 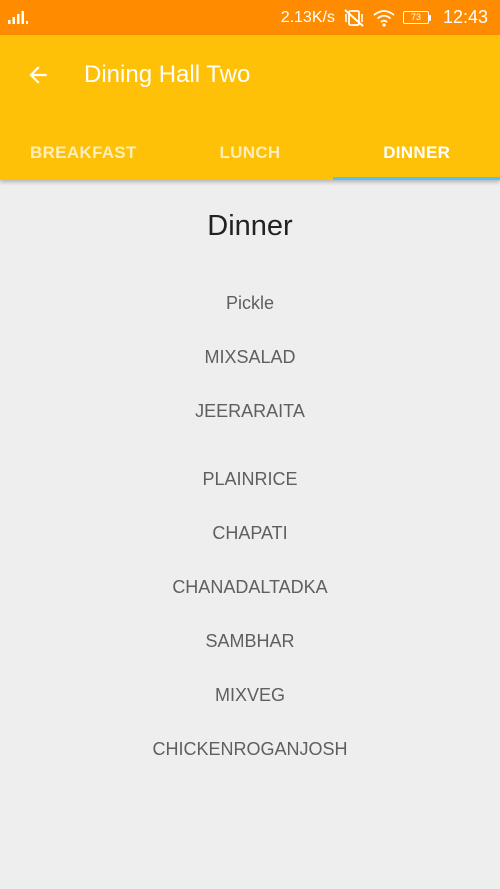 What do you see at coordinates (416, 178) in the screenshot?
I see `tab-indicator` at bounding box center [416, 178].